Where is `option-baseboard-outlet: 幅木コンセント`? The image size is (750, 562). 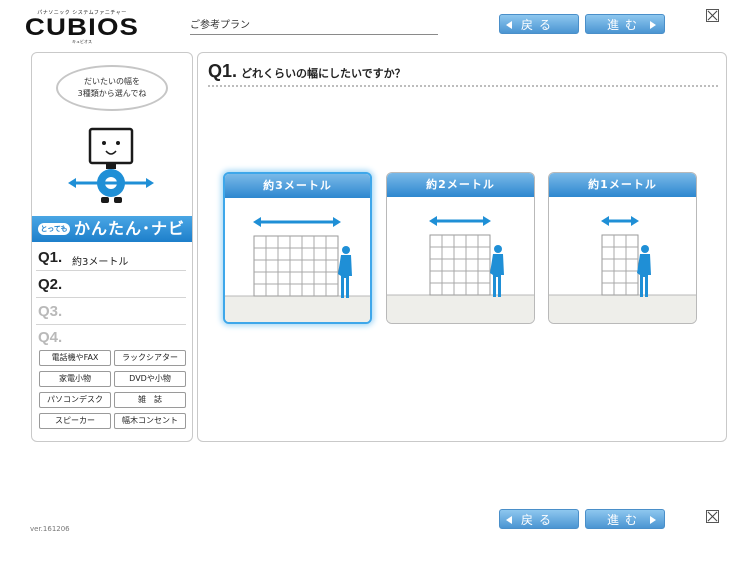 option-baseboard-outlet: 幅木コンセント is located at coordinates (150, 421).